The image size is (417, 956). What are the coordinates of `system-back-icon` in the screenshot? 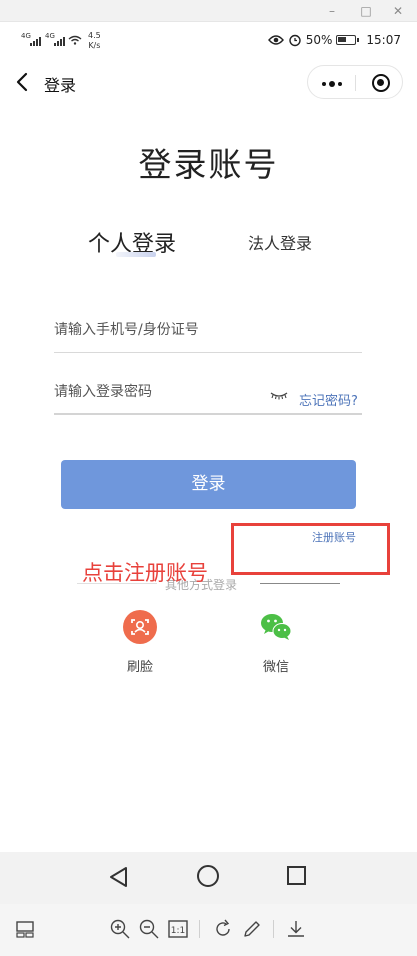 It's located at (119, 877).